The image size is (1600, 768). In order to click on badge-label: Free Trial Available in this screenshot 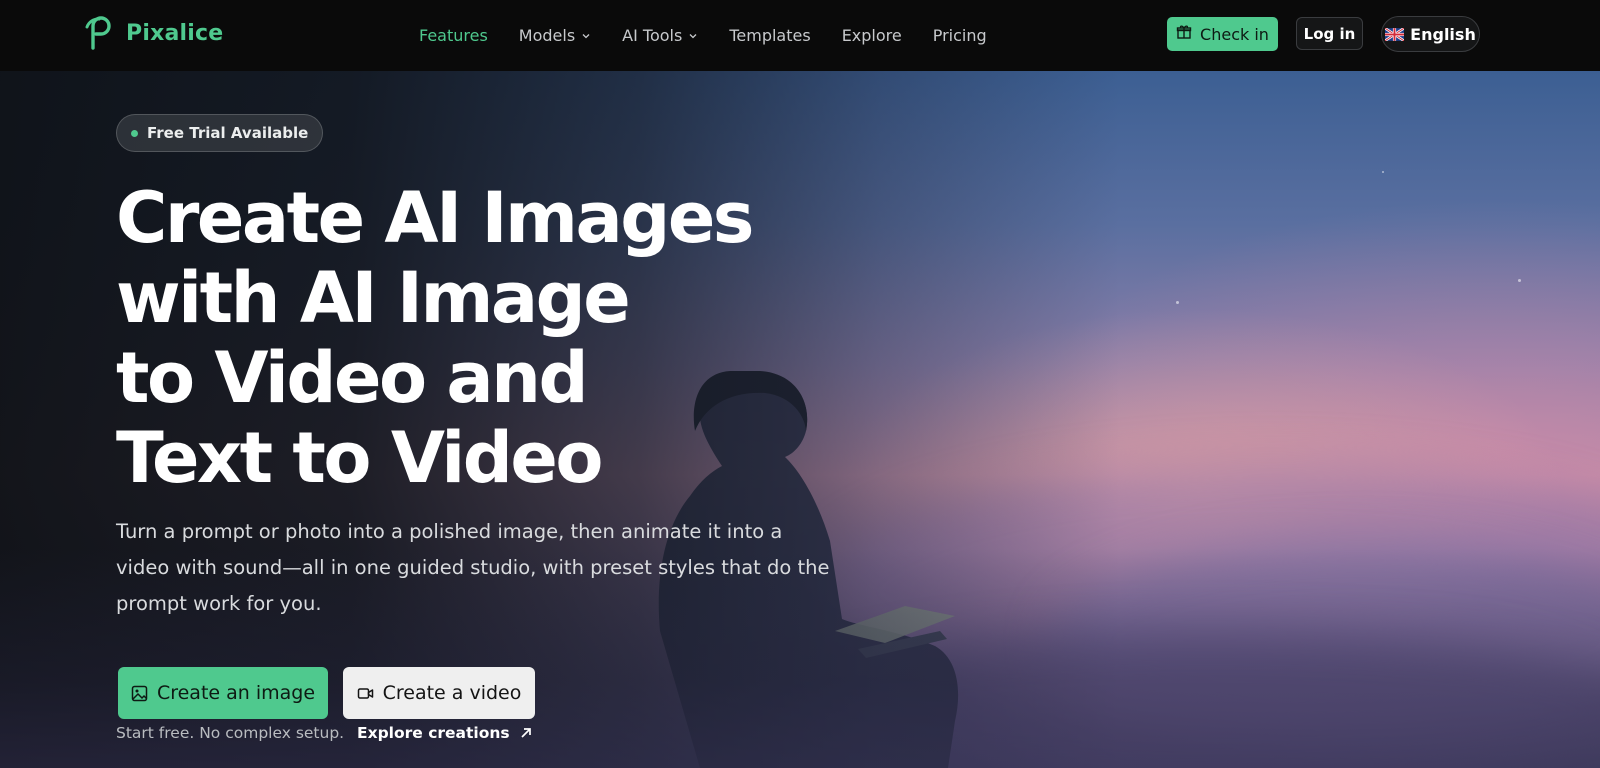, I will do `click(228, 133)`.